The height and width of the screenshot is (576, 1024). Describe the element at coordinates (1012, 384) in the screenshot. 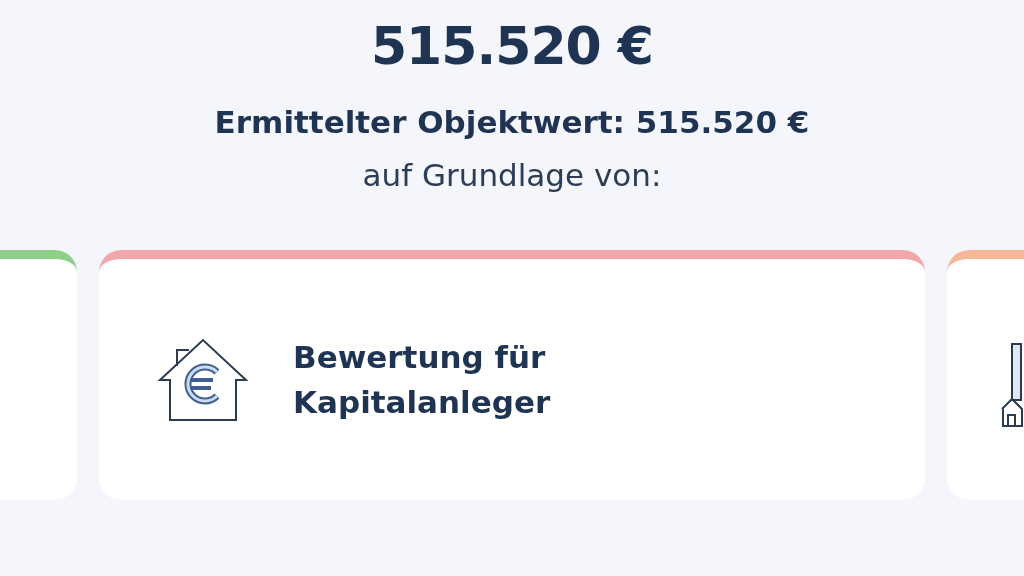

I see `building-icon` at that location.